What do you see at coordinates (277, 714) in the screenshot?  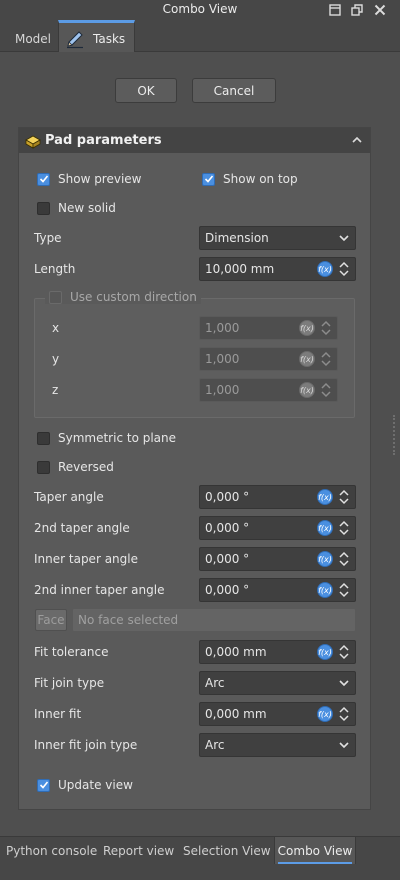 I see `inner-fit-input: 0,000 mm f(x)` at bounding box center [277, 714].